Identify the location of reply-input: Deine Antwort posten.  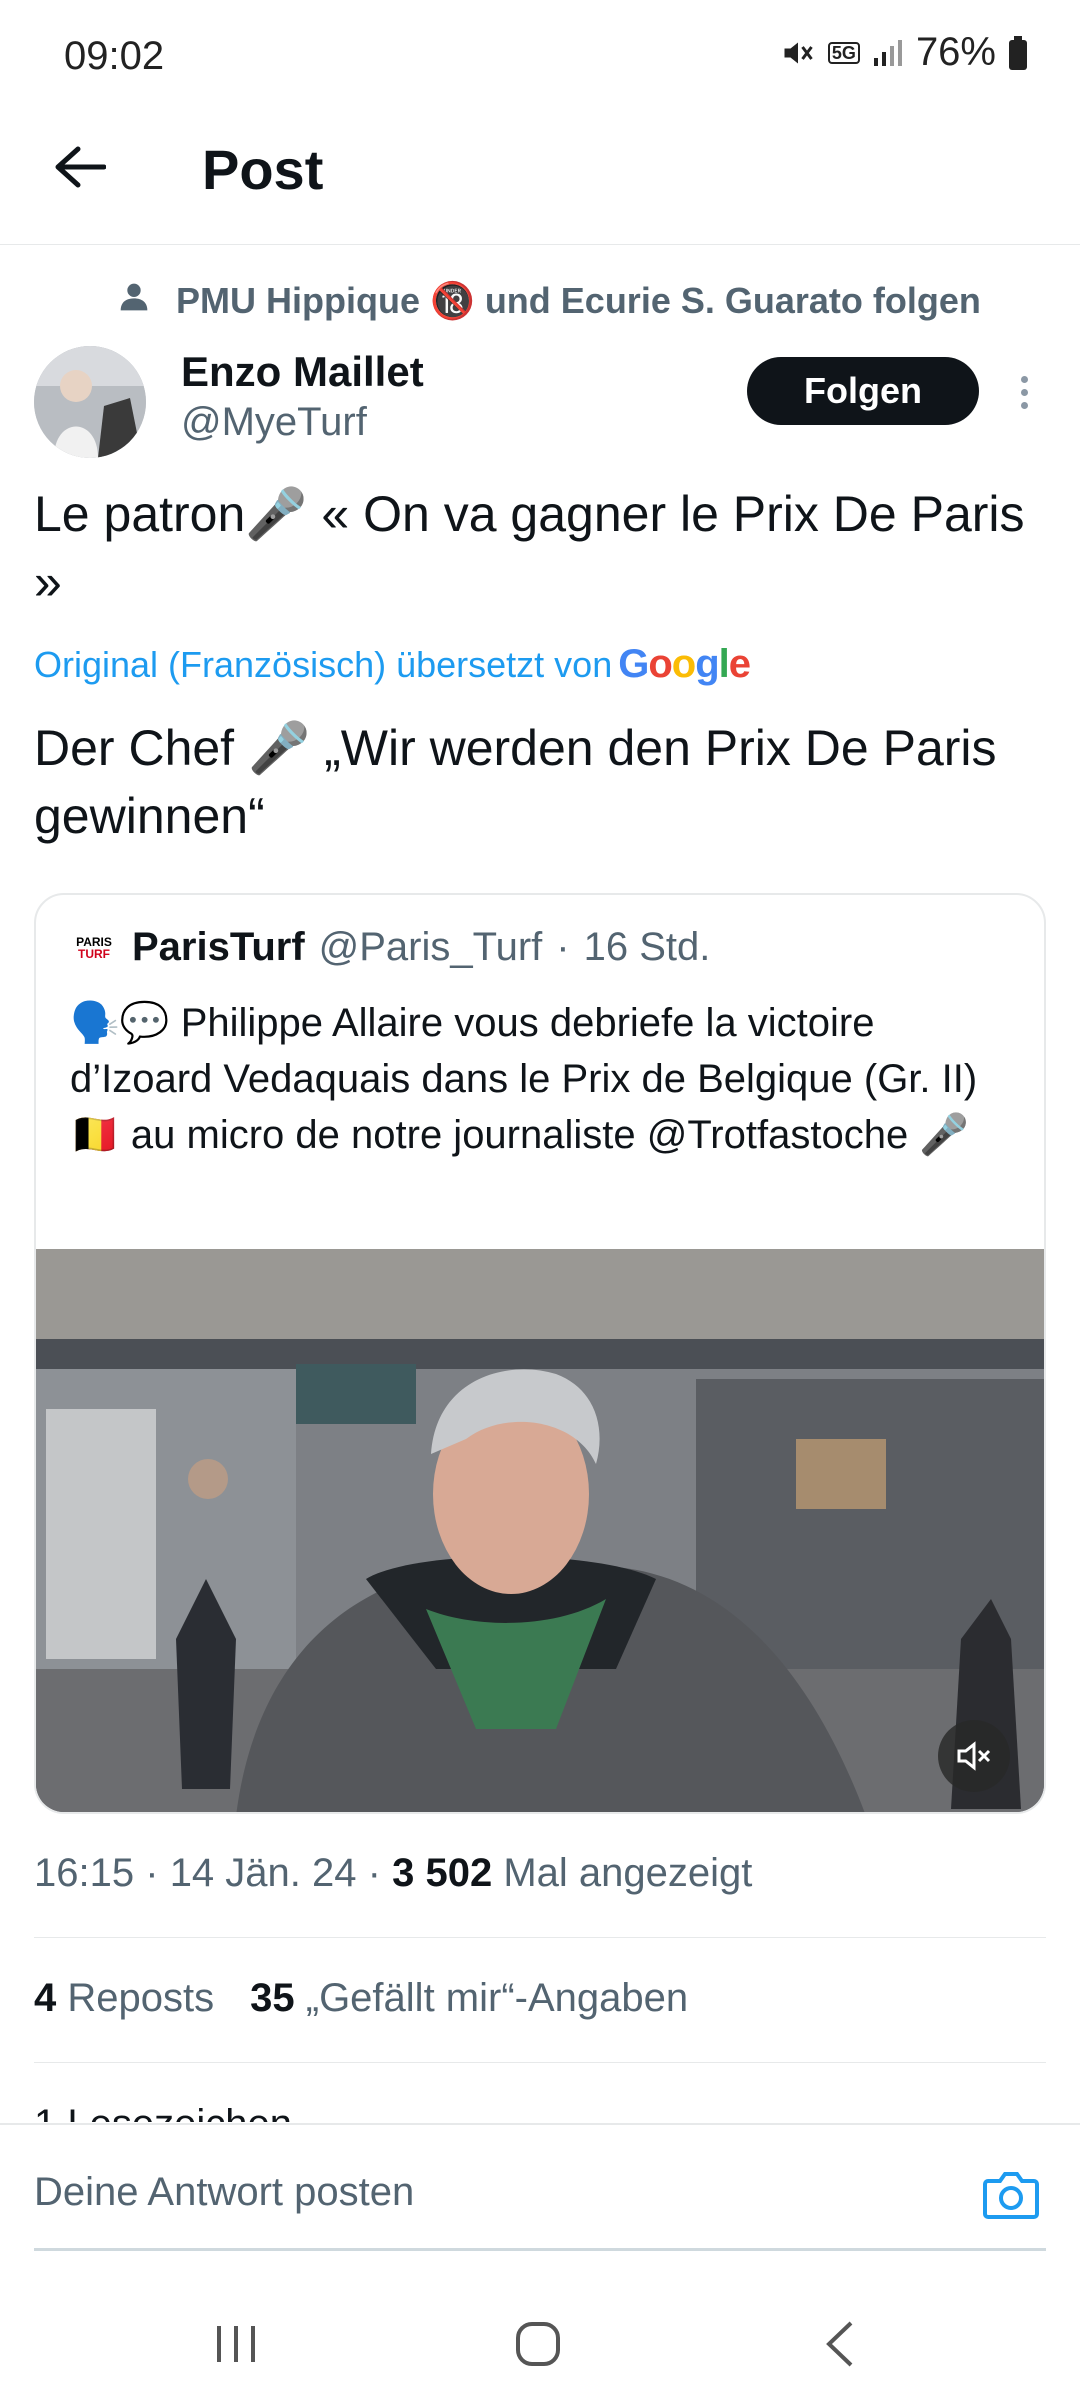
(494, 2192).